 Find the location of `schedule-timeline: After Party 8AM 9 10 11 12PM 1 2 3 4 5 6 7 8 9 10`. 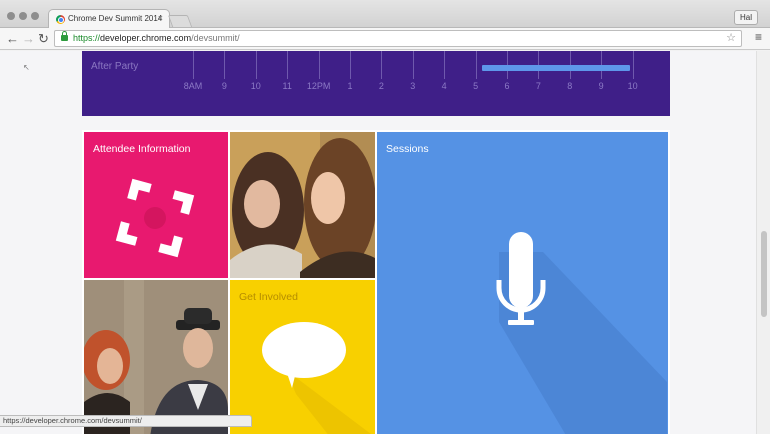

schedule-timeline: After Party 8AM 9 10 11 12PM 1 2 3 4 5 6 7 8 9 10 is located at coordinates (376, 83).